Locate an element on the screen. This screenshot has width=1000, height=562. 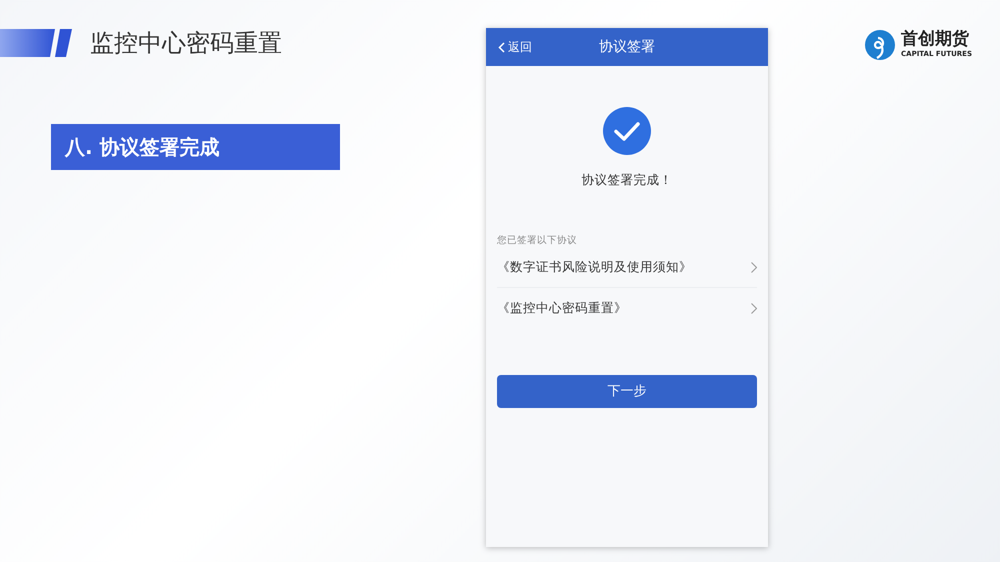
logo-icon is located at coordinates (880, 45).